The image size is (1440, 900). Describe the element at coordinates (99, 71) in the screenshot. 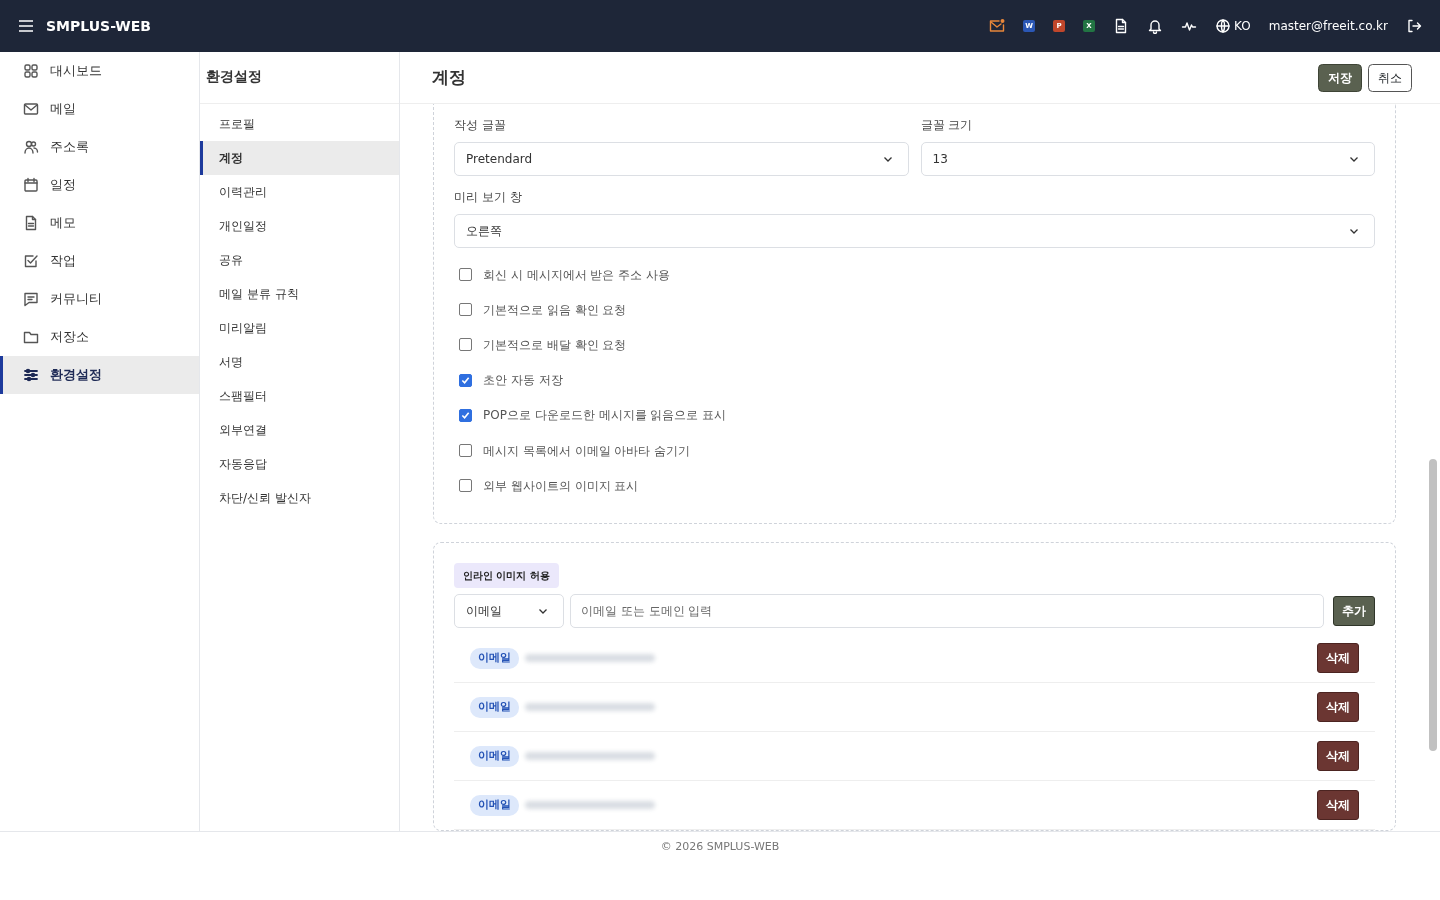

I see `sidebar-item: 대시보드` at that location.